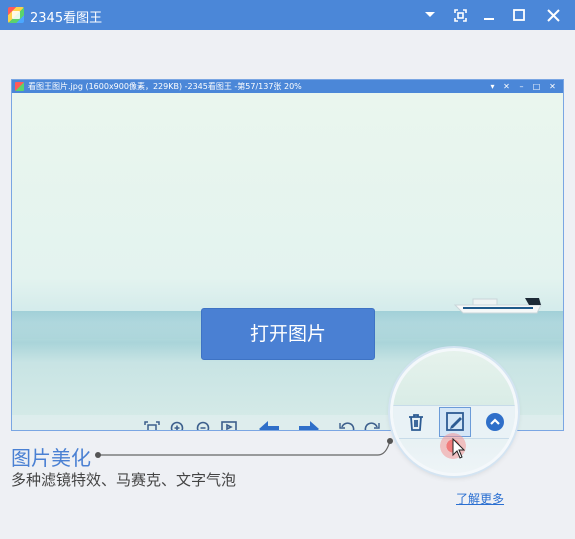 Image resolution: width=575 pixels, height=539 pixels. Describe the element at coordinates (416, 422) in the screenshot. I see `trash-icon` at that location.